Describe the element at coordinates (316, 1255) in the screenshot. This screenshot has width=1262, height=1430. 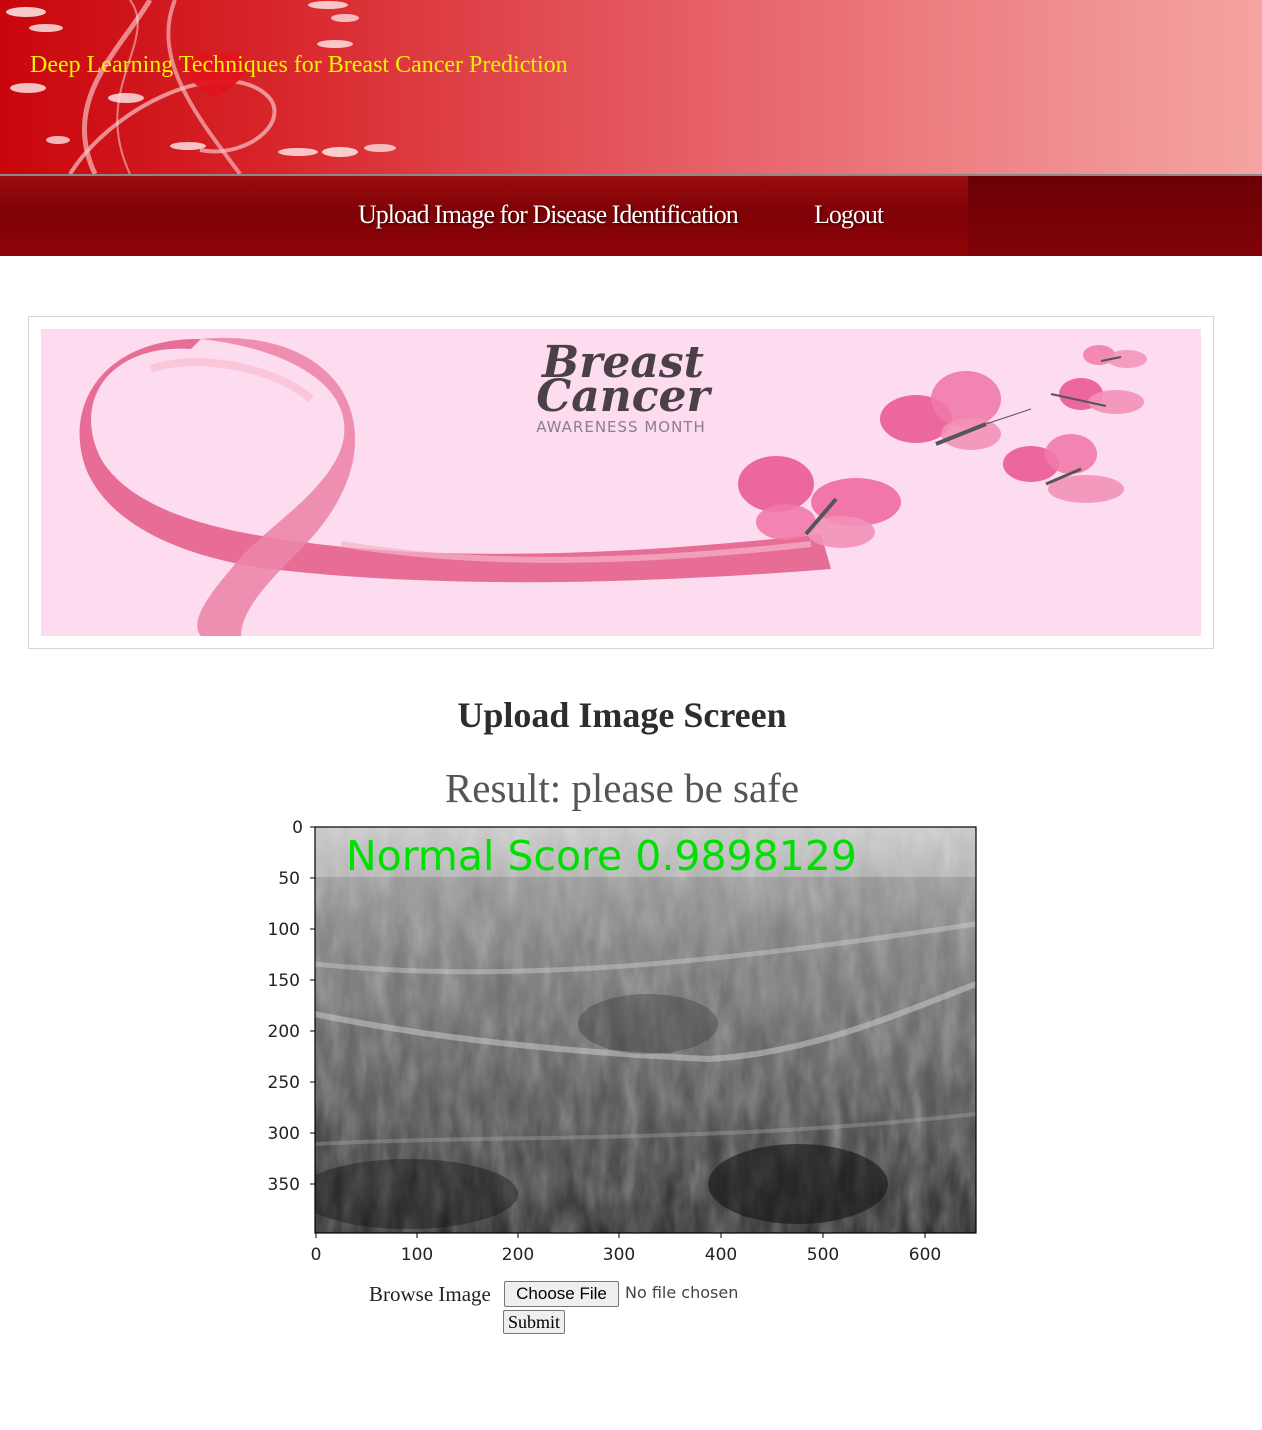
I see `x-tick-label: 0` at that location.